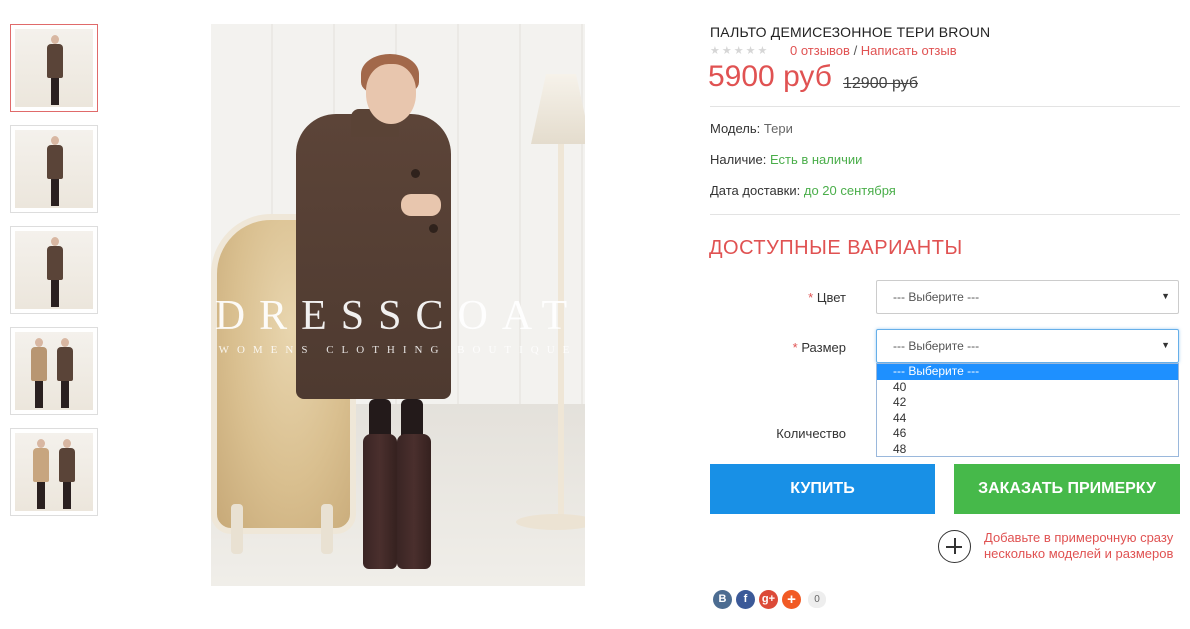 This screenshot has height=629, width=1190. I want to click on color-label-text: Цвет, so click(831, 297).